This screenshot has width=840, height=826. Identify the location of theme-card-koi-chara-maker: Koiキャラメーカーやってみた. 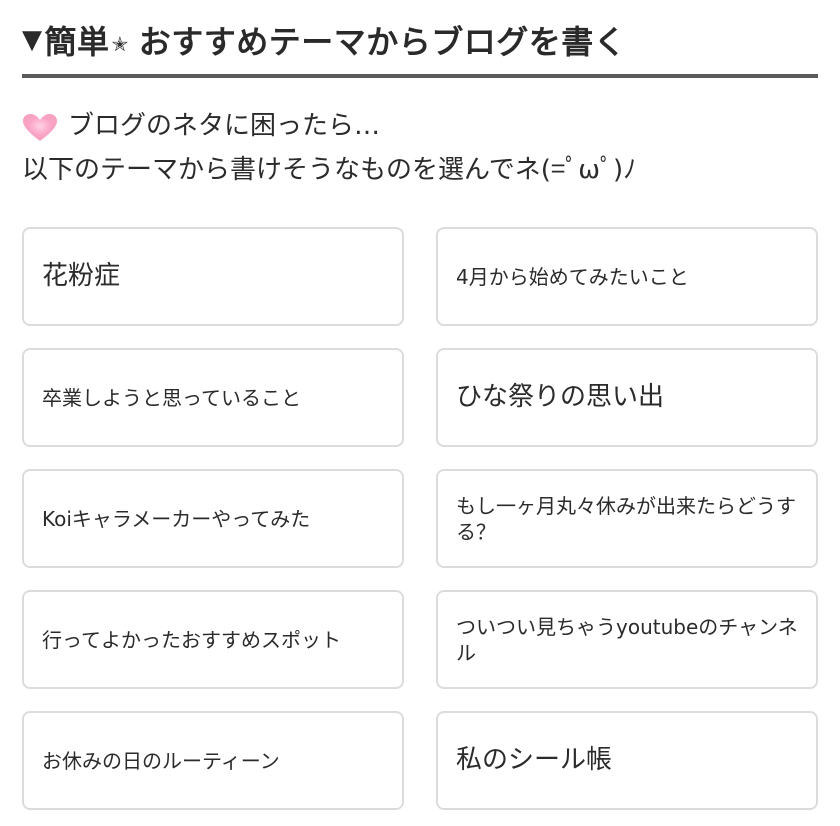
(213, 518).